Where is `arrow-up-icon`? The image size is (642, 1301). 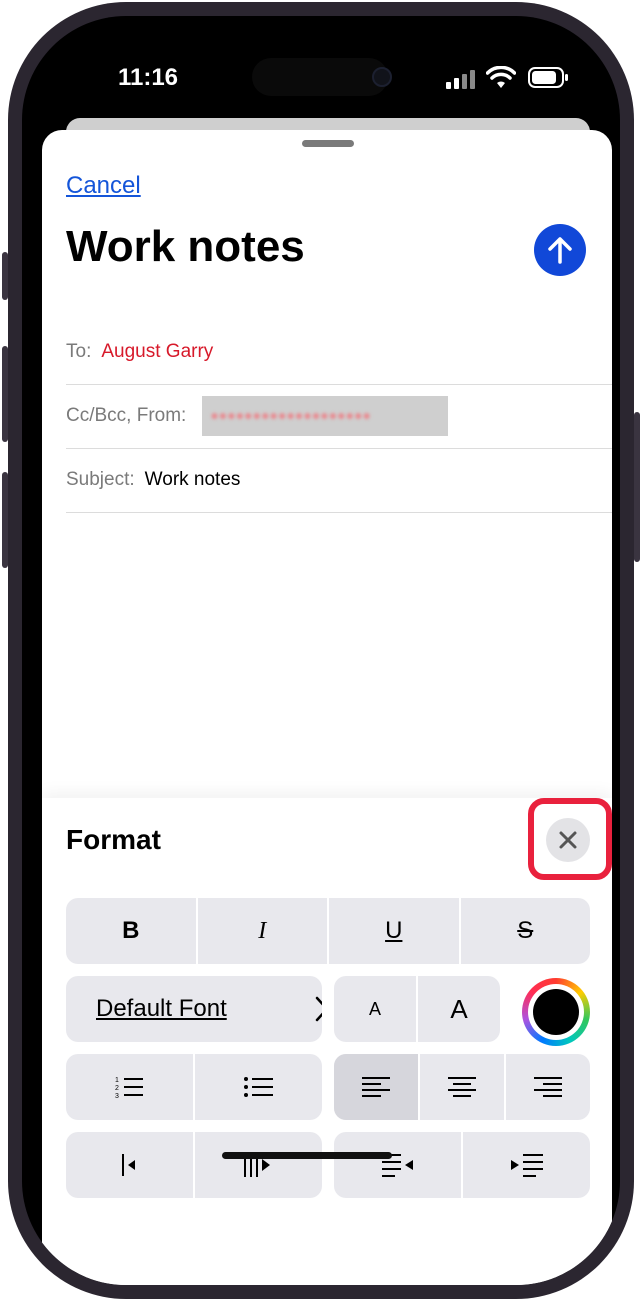 arrow-up-icon is located at coordinates (560, 250).